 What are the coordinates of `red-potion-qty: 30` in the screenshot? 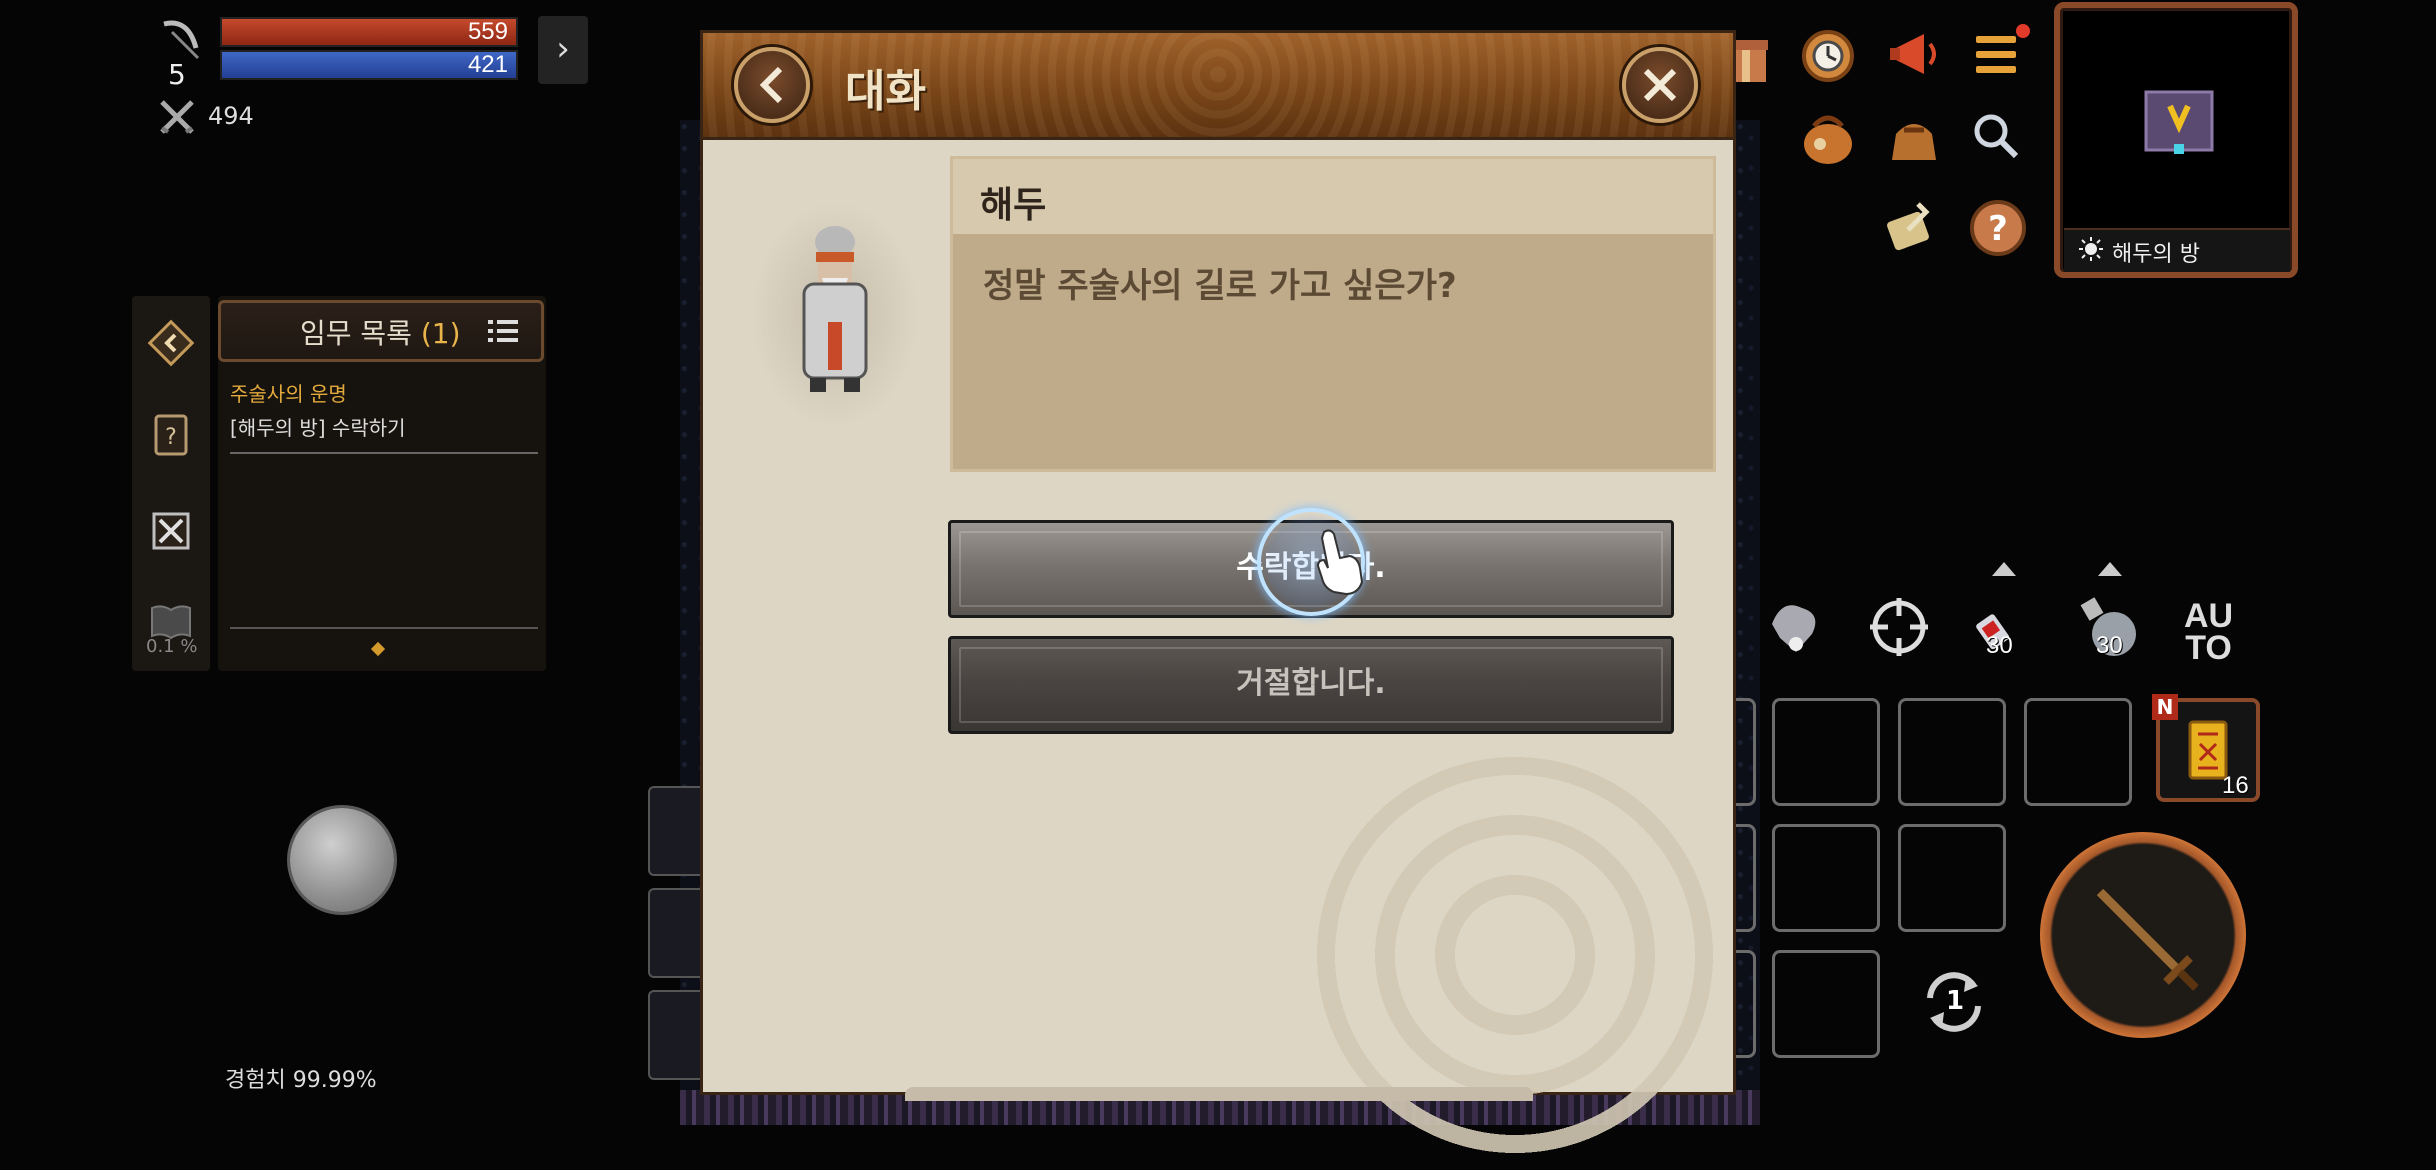 It's located at (1999, 645).